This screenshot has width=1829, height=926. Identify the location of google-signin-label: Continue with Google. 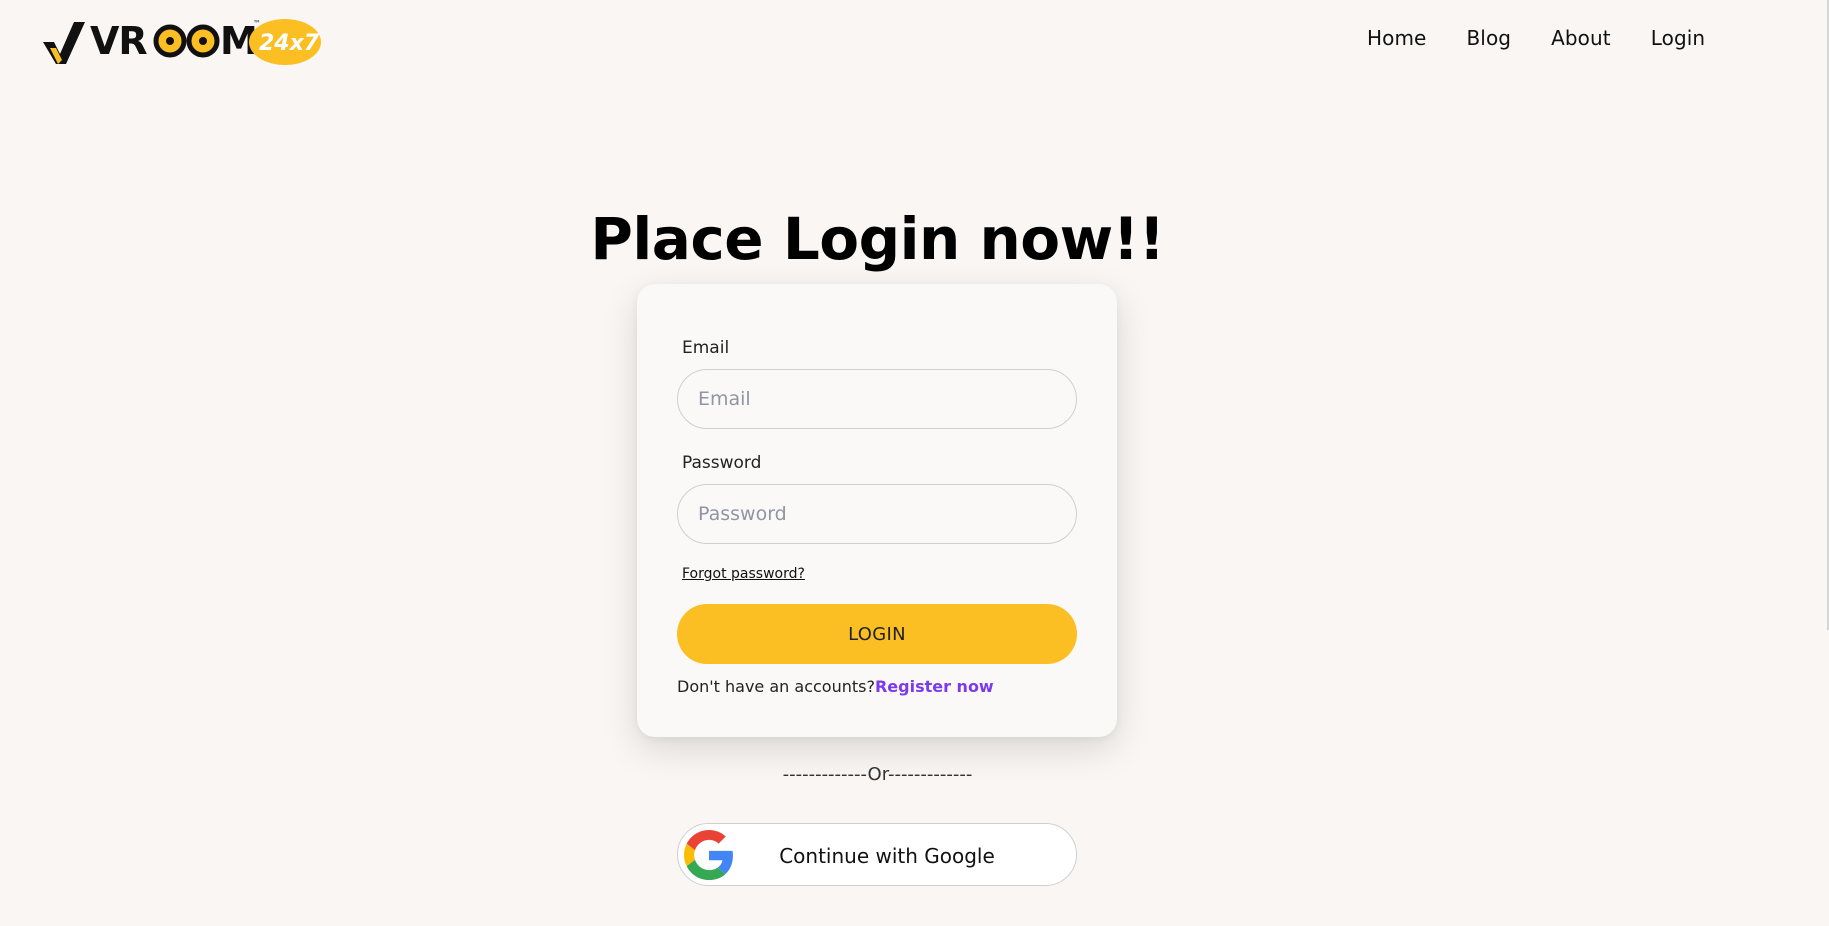
(887, 856).